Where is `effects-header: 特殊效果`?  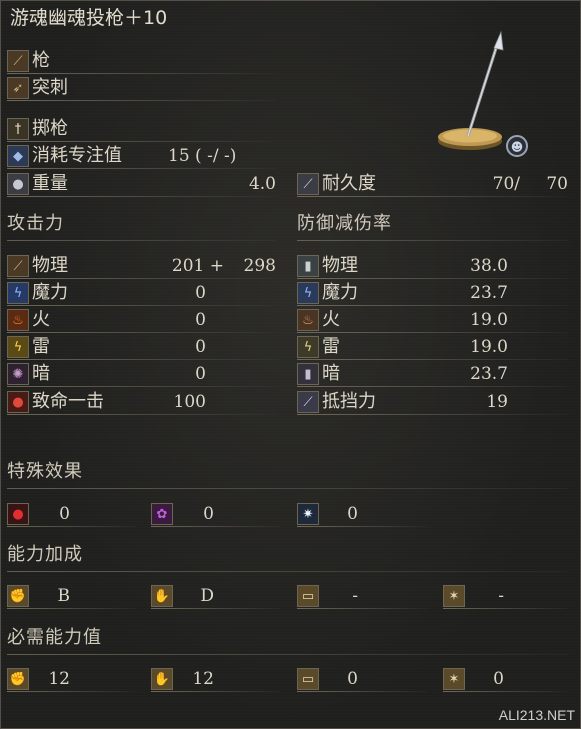
effects-header: 特殊效果 is located at coordinates (45, 471).